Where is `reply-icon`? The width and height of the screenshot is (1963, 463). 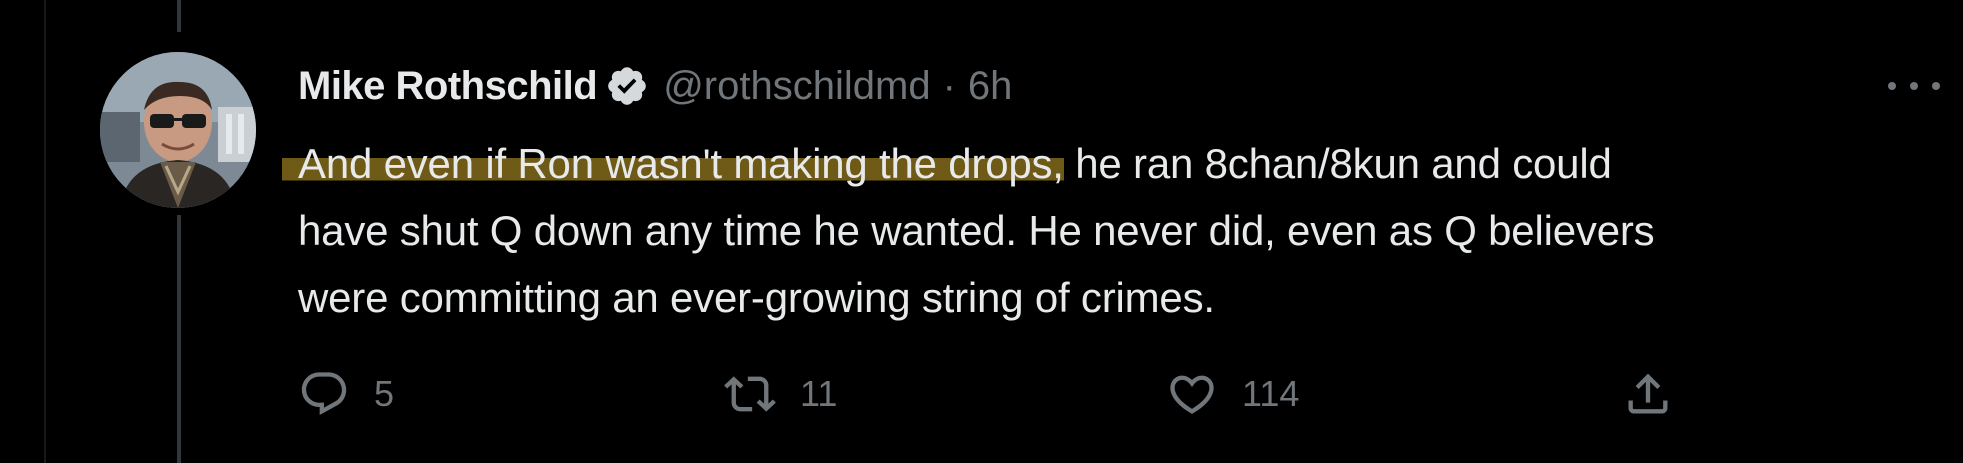
reply-icon is located at coordinates (324, 394).